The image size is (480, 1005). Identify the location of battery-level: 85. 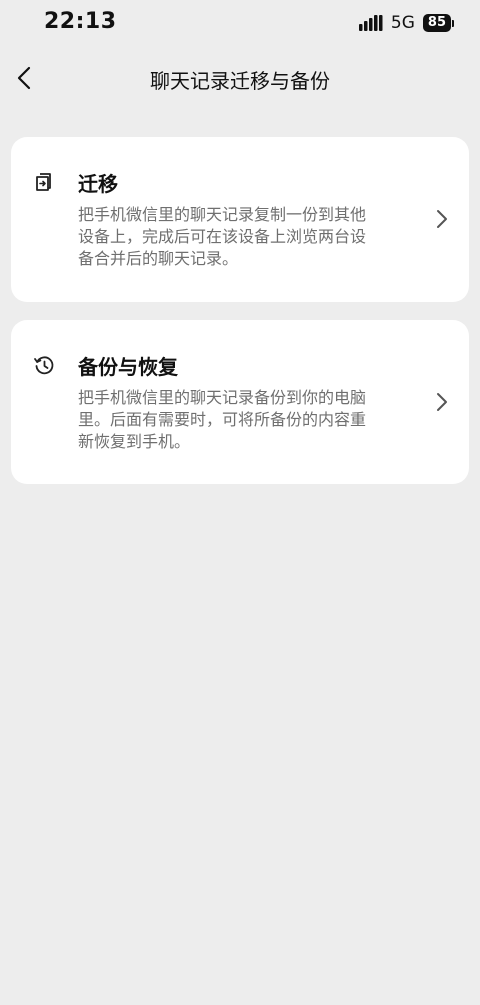
(436, 23).